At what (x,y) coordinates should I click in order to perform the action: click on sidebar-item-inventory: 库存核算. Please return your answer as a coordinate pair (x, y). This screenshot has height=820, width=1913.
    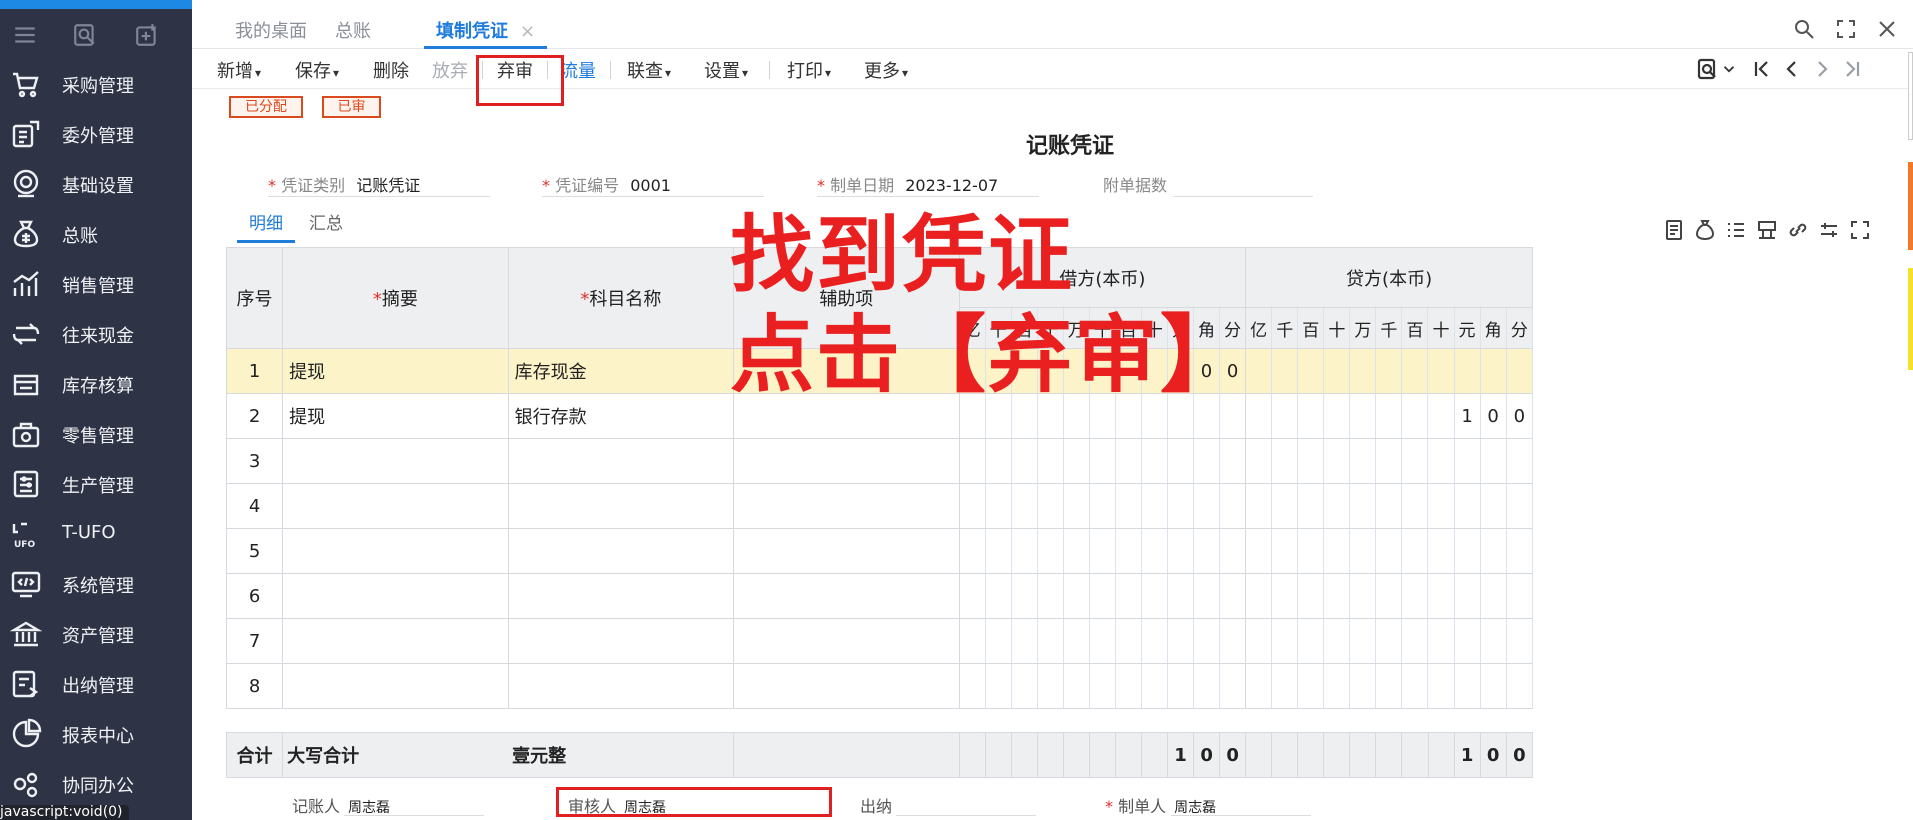
    Looking at the image, I should click on (96, 383).